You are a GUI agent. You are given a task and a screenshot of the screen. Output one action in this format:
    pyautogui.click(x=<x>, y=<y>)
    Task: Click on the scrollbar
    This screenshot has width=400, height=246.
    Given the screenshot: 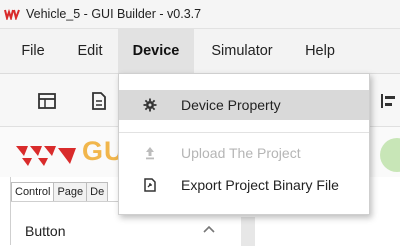 What is the action you would take?
    pyautogui.click(x=248, y=231)
    